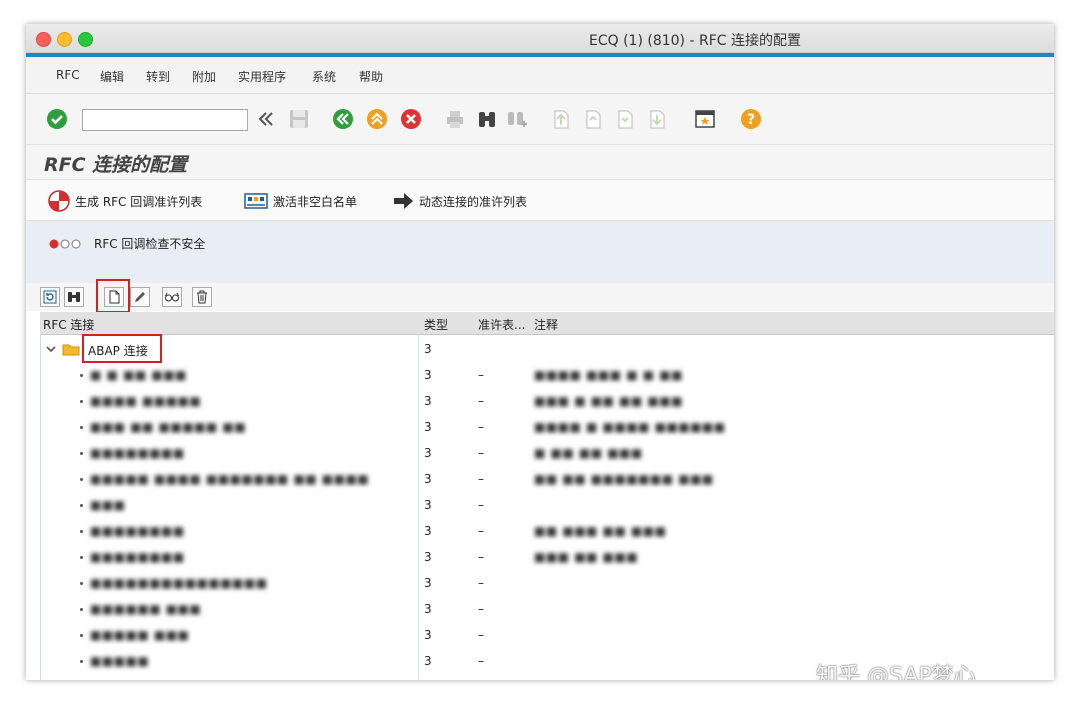 The image size is (1080, 704). I want to click on refresh-icon, so click(50, 297).